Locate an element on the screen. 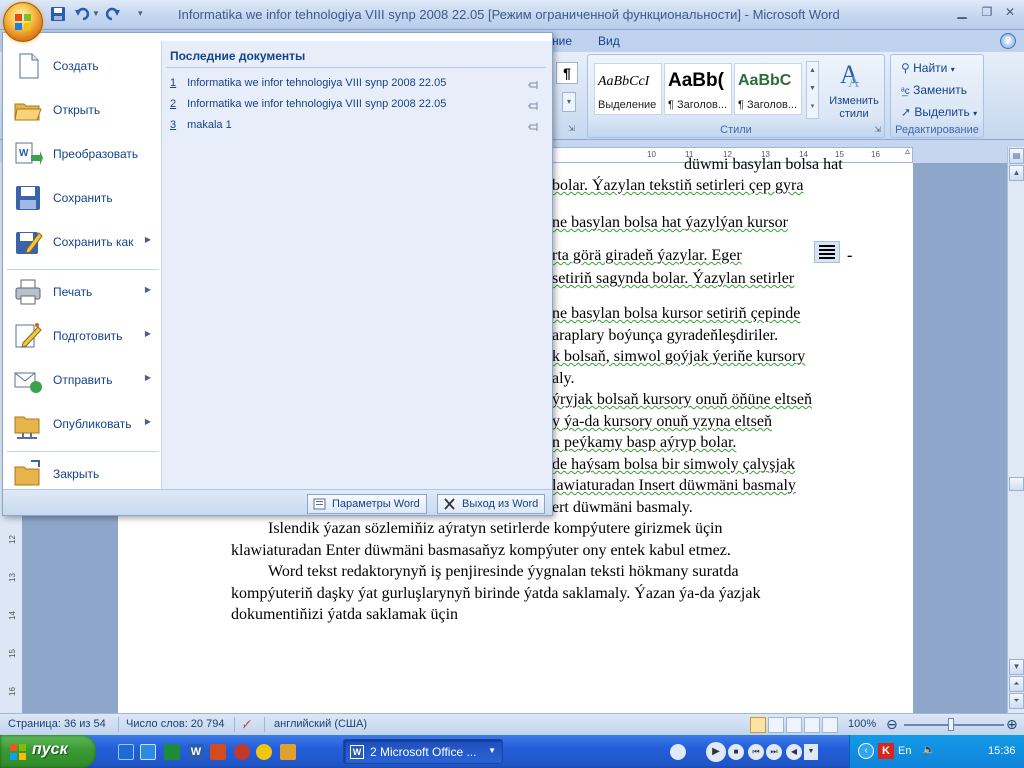 The width and height of the screenshot is (1024, 768). task-button-word: W 2 Microsoft Office ... ▼ is located at coordinates (423, 751).